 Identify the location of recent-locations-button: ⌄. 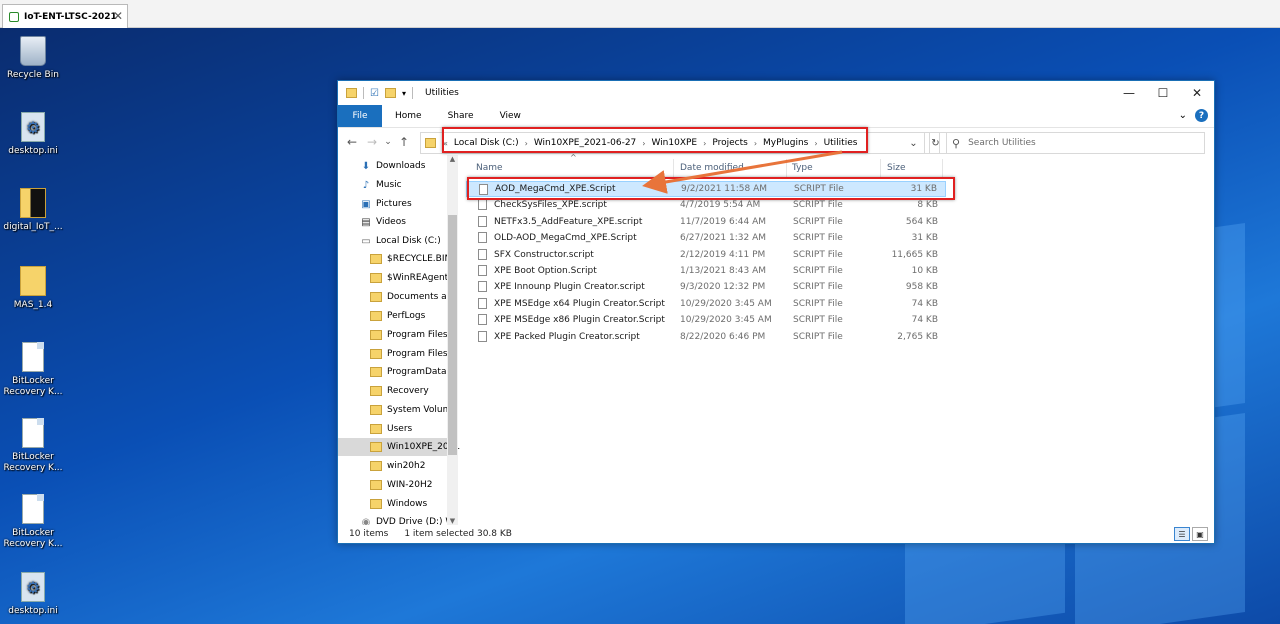
(388, 142).